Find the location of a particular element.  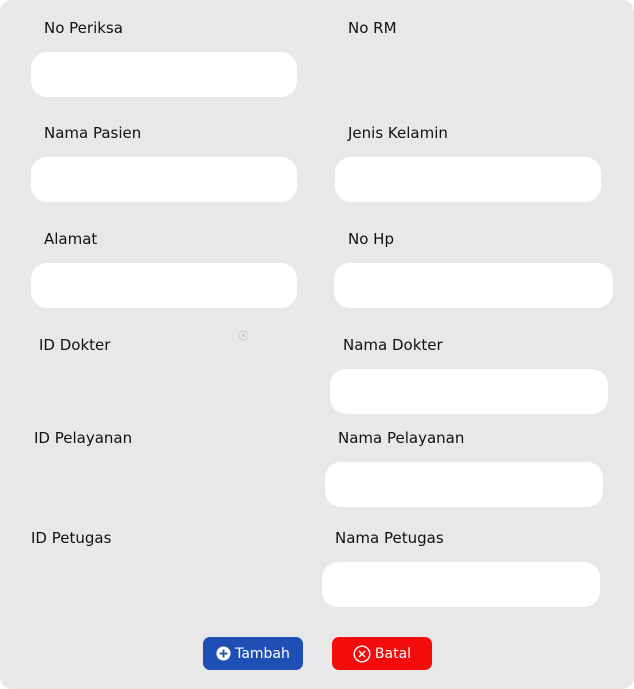

nama-dokter-input is located at coordinates (469, 391).